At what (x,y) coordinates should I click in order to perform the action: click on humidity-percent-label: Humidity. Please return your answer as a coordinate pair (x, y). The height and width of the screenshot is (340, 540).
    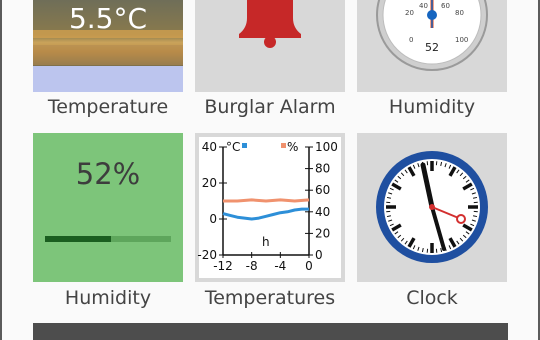
    Looking at the image, I should click on (108, 298).